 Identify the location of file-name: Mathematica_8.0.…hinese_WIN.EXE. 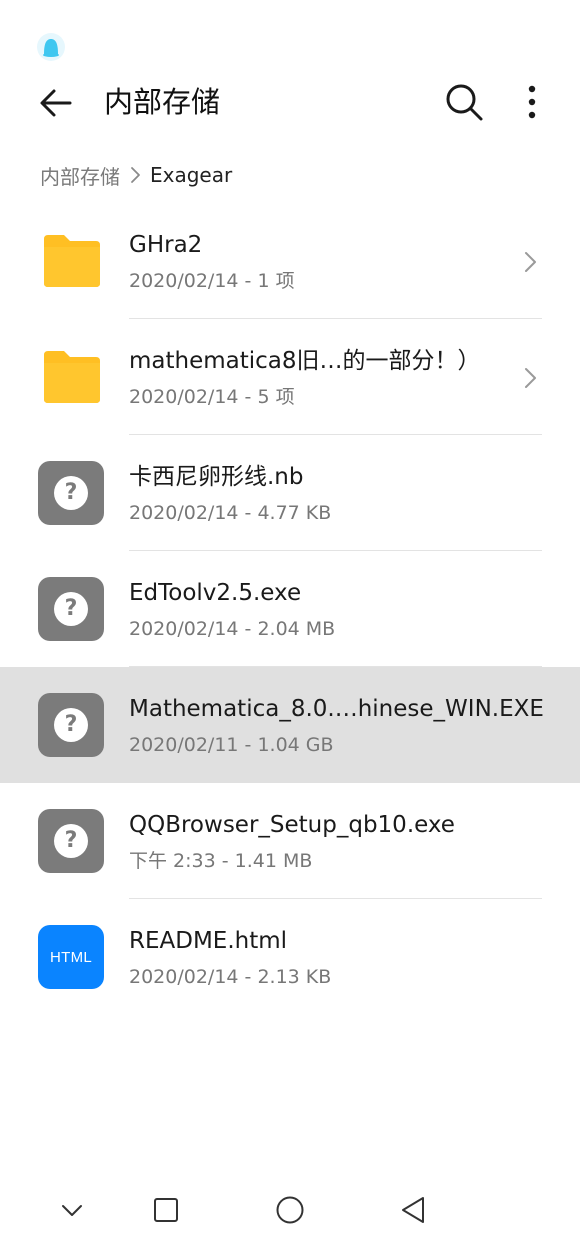
(336, 709).